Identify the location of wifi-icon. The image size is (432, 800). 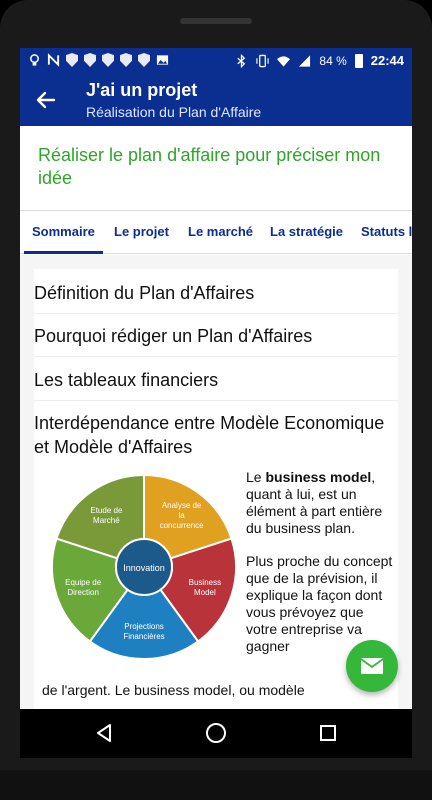
(284, 61).